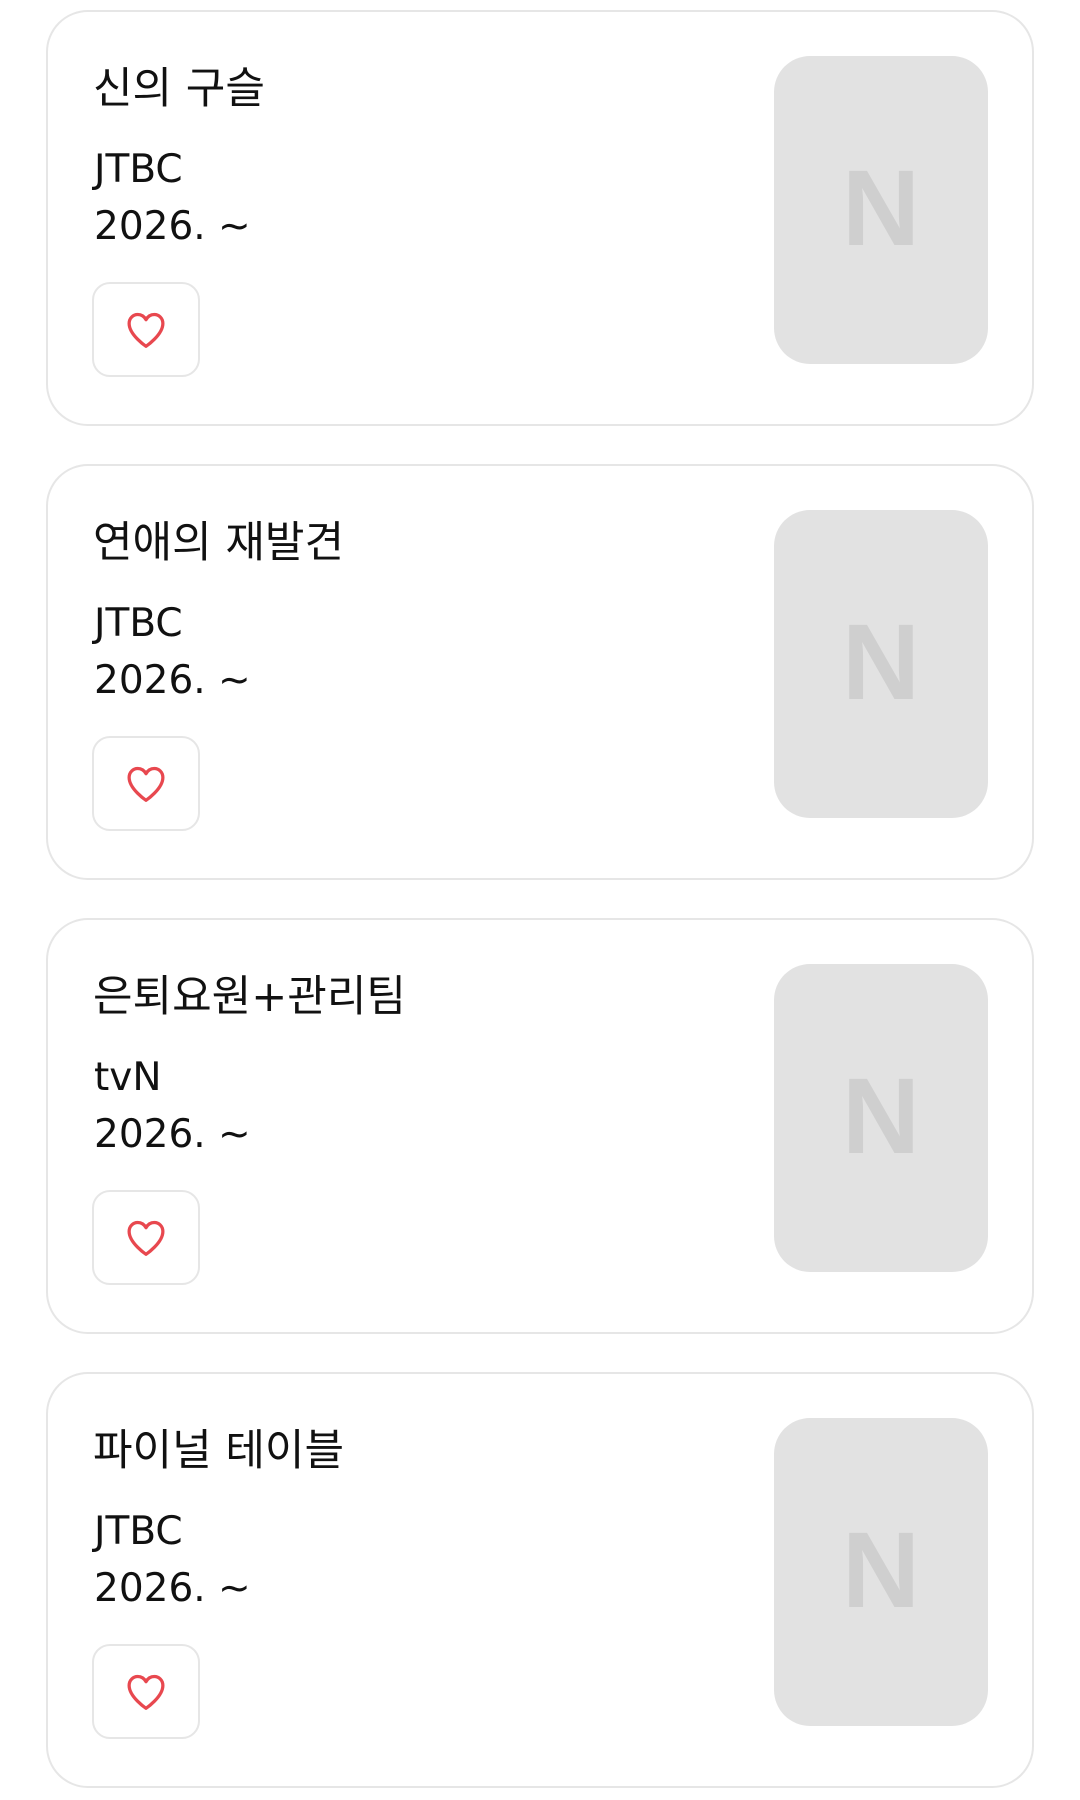 Image resolution: width=1080 pixels, height=1800 pixels. What do you see at coordinates (219, 1451) in the screenshot?
I see `program-title: 파이널 테이블` at bounding box center [219, 1451].